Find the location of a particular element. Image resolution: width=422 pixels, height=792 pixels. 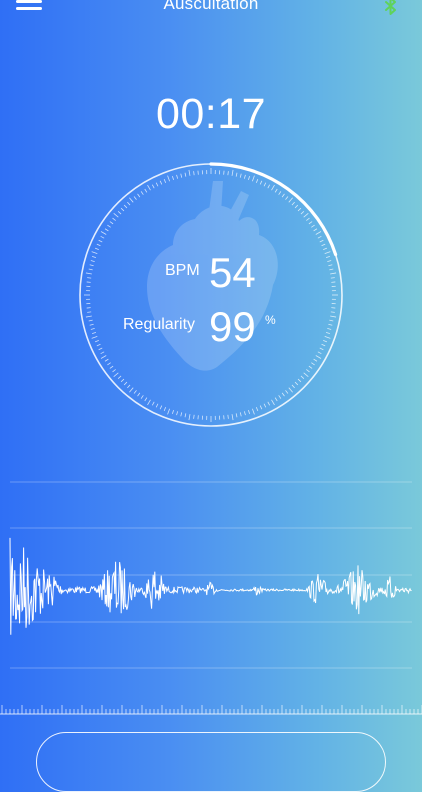

bpm-label: BPM is located at coordinates (182, 271).